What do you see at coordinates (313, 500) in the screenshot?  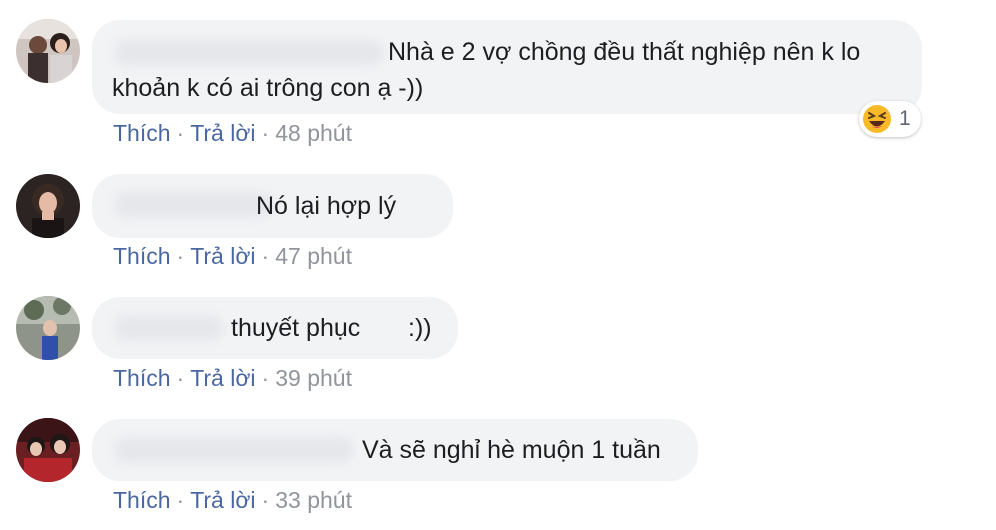 I see `timestamp: 33 phút` at bounding box center [313, 500].